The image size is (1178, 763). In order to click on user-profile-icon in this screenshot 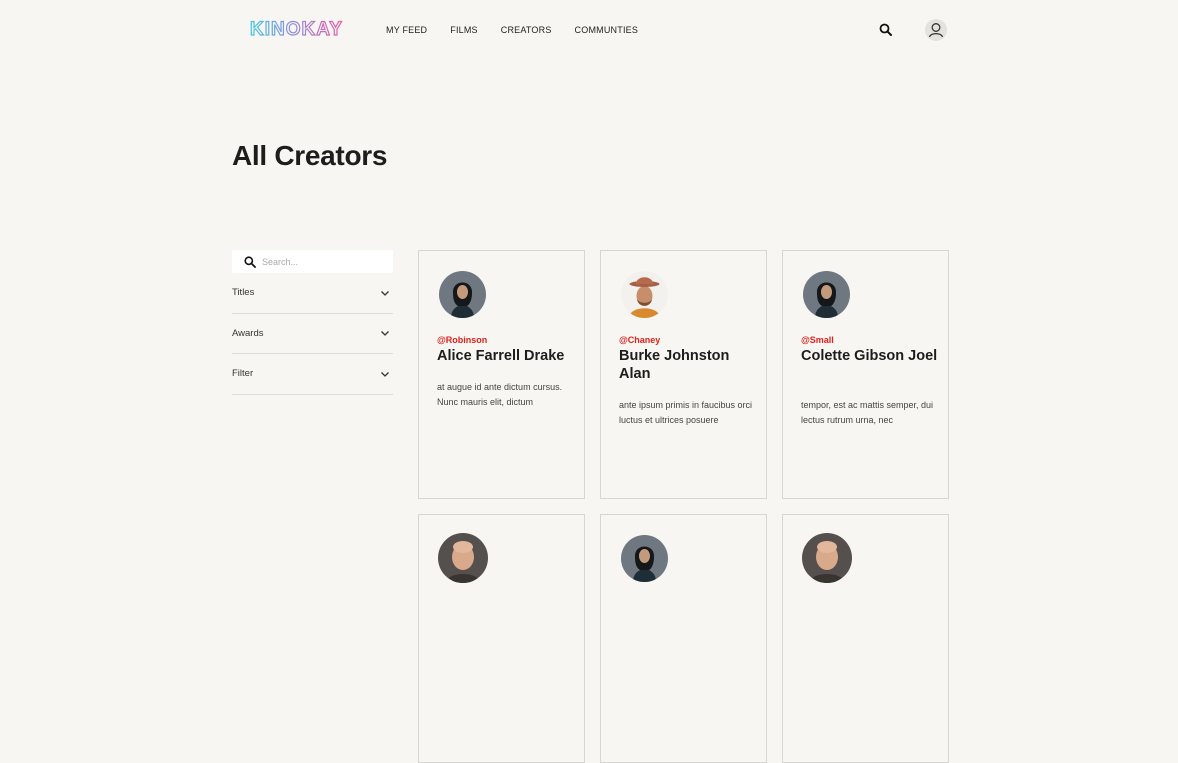, I will do `click(936, 30)`.